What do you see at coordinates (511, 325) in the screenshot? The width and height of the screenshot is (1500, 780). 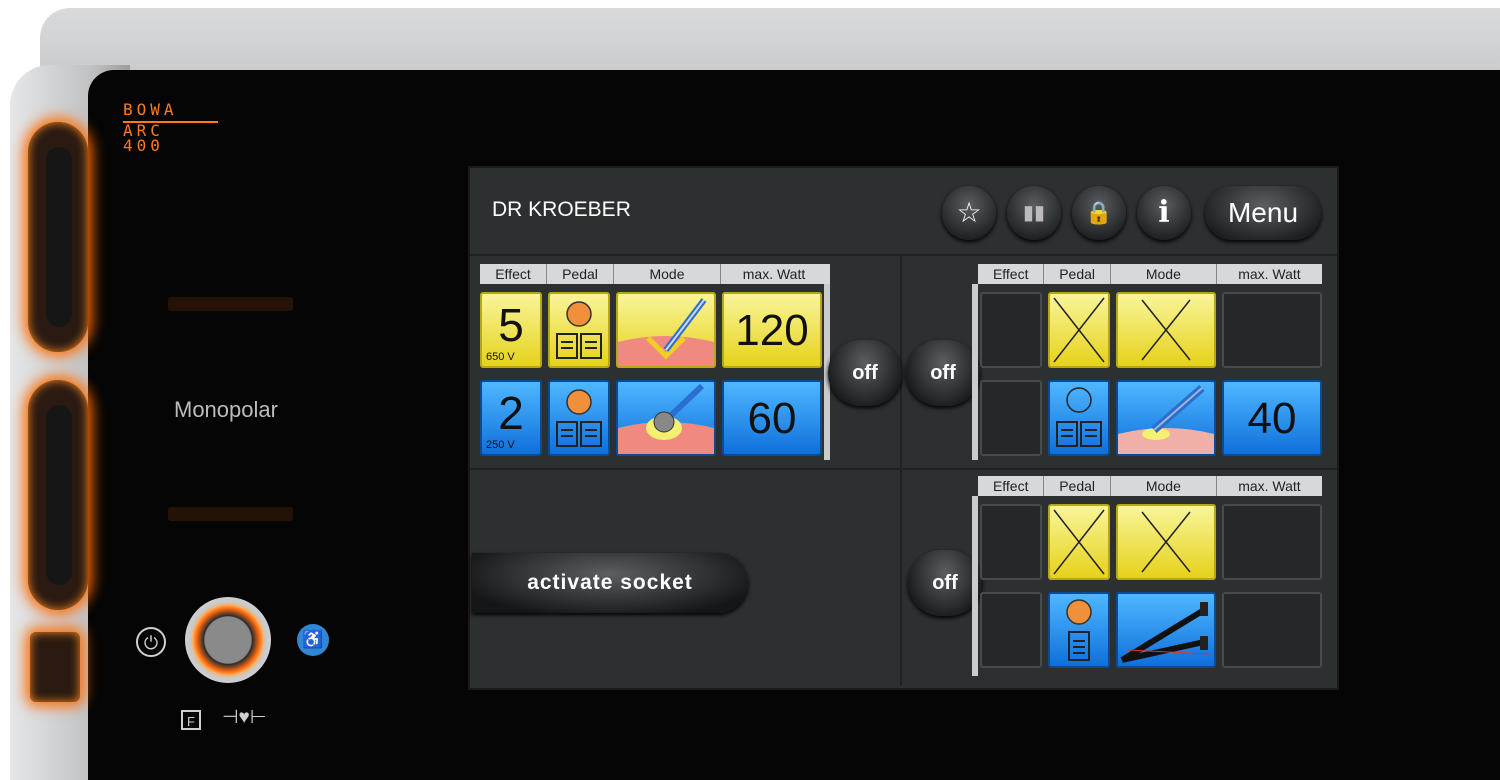 I see `effect-value: 5` at bounding box center [511, 325].